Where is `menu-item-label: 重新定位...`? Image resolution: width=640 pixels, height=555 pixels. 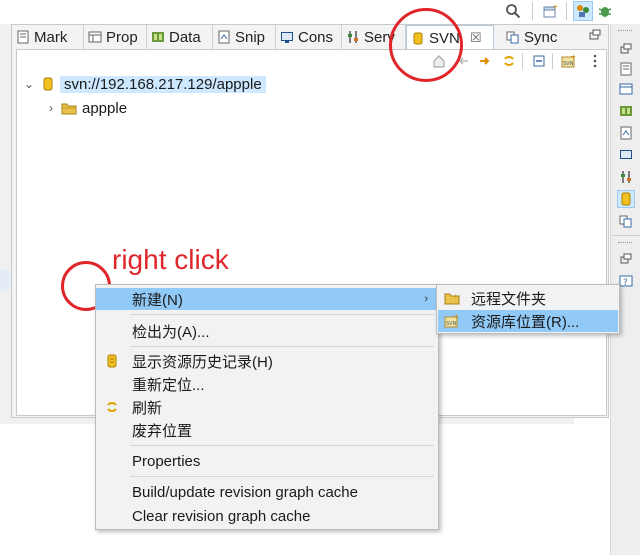 menu-item-label: 重新定位... is located at coordinates (168, 385).